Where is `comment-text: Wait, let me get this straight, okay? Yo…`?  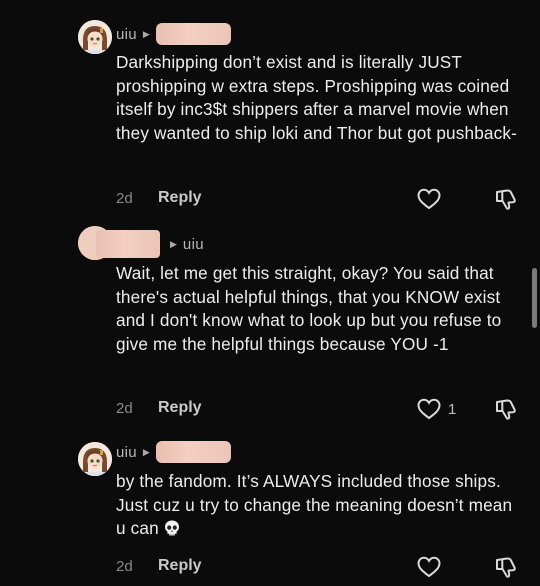 comment-text: Wait, let me get this straight, okay? Yo… is located at coordinates (309, 308).